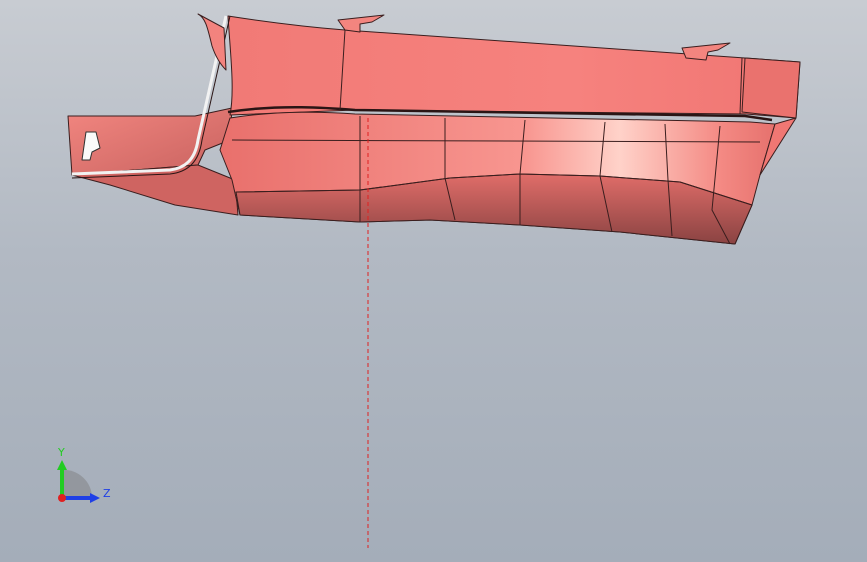 Image resolution: width=867 pixels, height=562 pixels. Describe the element at coordinates (212, 42) in the screenshot. I see `corner-tab` at that location.